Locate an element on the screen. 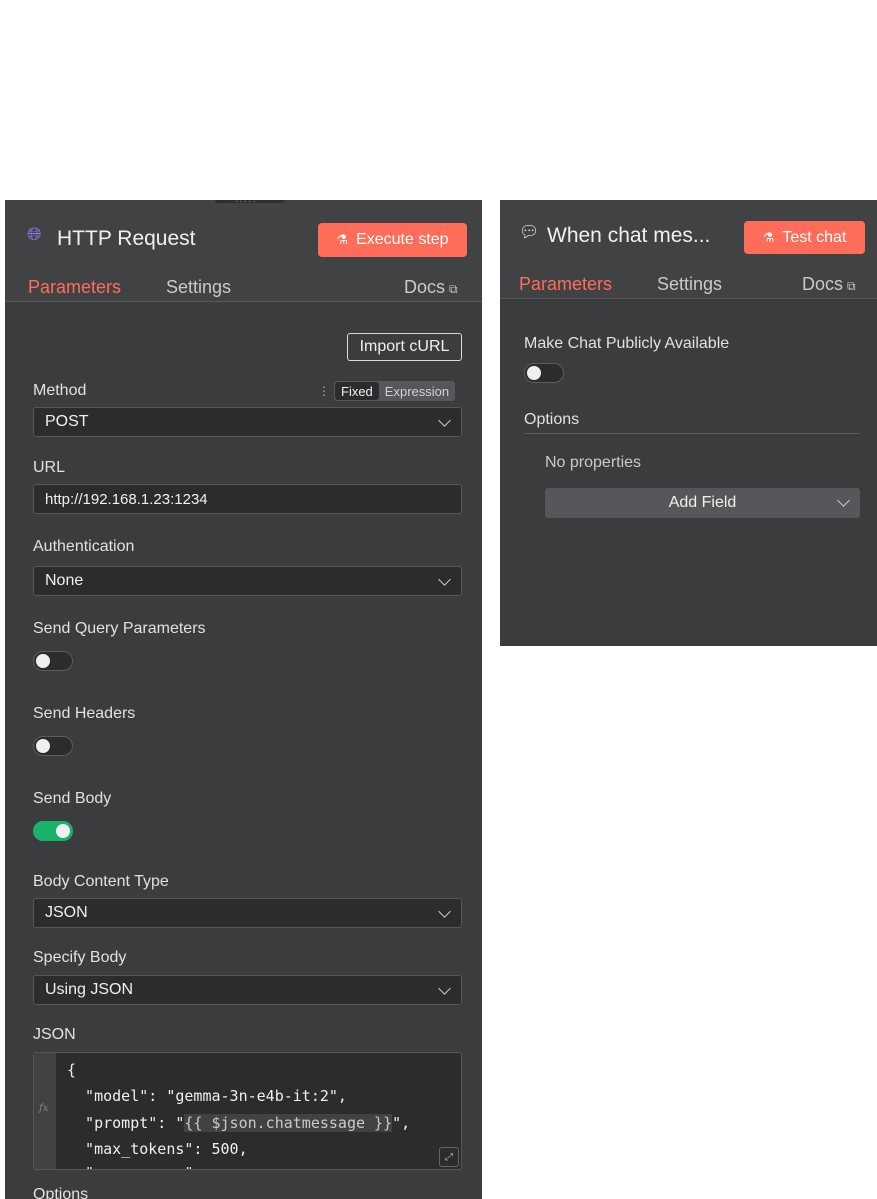  code-token: "prompt": " is located at coordinates (126, 1123).